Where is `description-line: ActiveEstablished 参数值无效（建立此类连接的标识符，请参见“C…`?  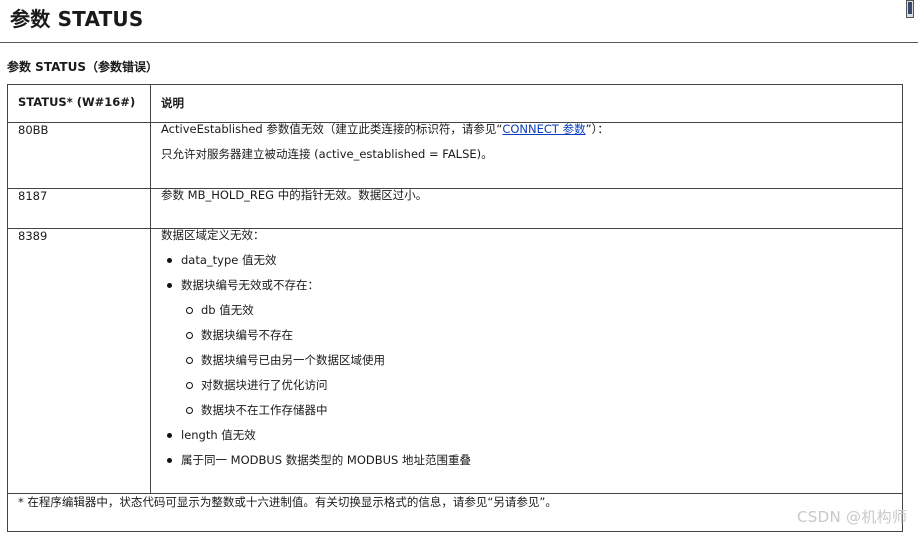 description-line: ActiveEstablished 参数值无效（建立此类连接的标识符，请参见“C… is located at coordinates (526, 129).